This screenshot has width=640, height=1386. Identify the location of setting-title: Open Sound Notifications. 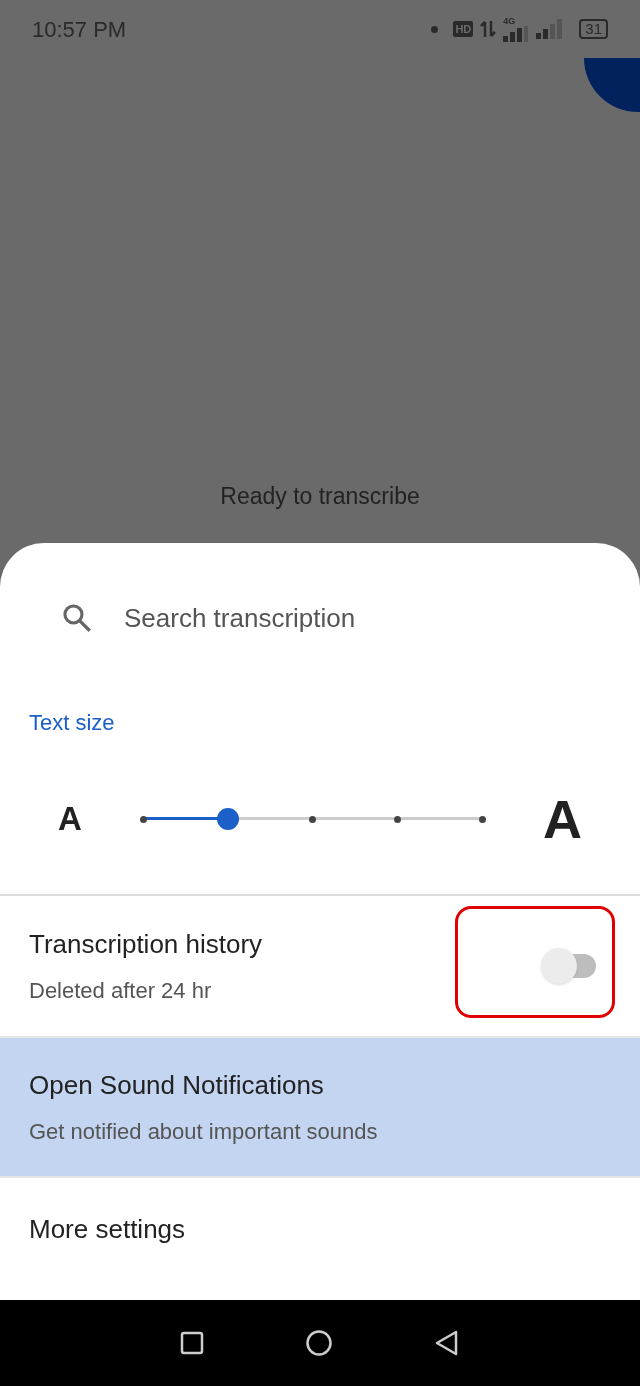
(177, 1085).